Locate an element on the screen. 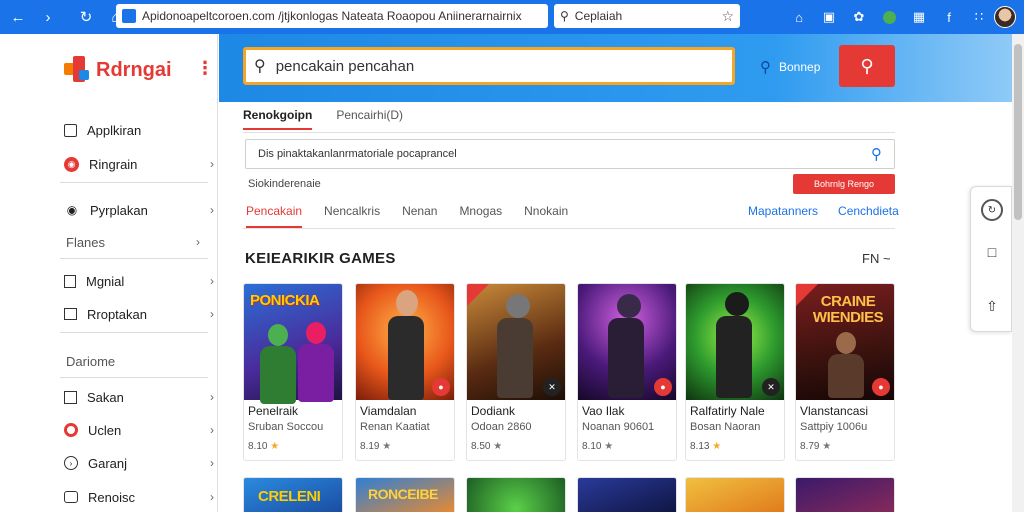 The height and width of the screenshot is (512, 1024). sidebar-item-uclen: Uclen › is located at coordinates (139, 430).